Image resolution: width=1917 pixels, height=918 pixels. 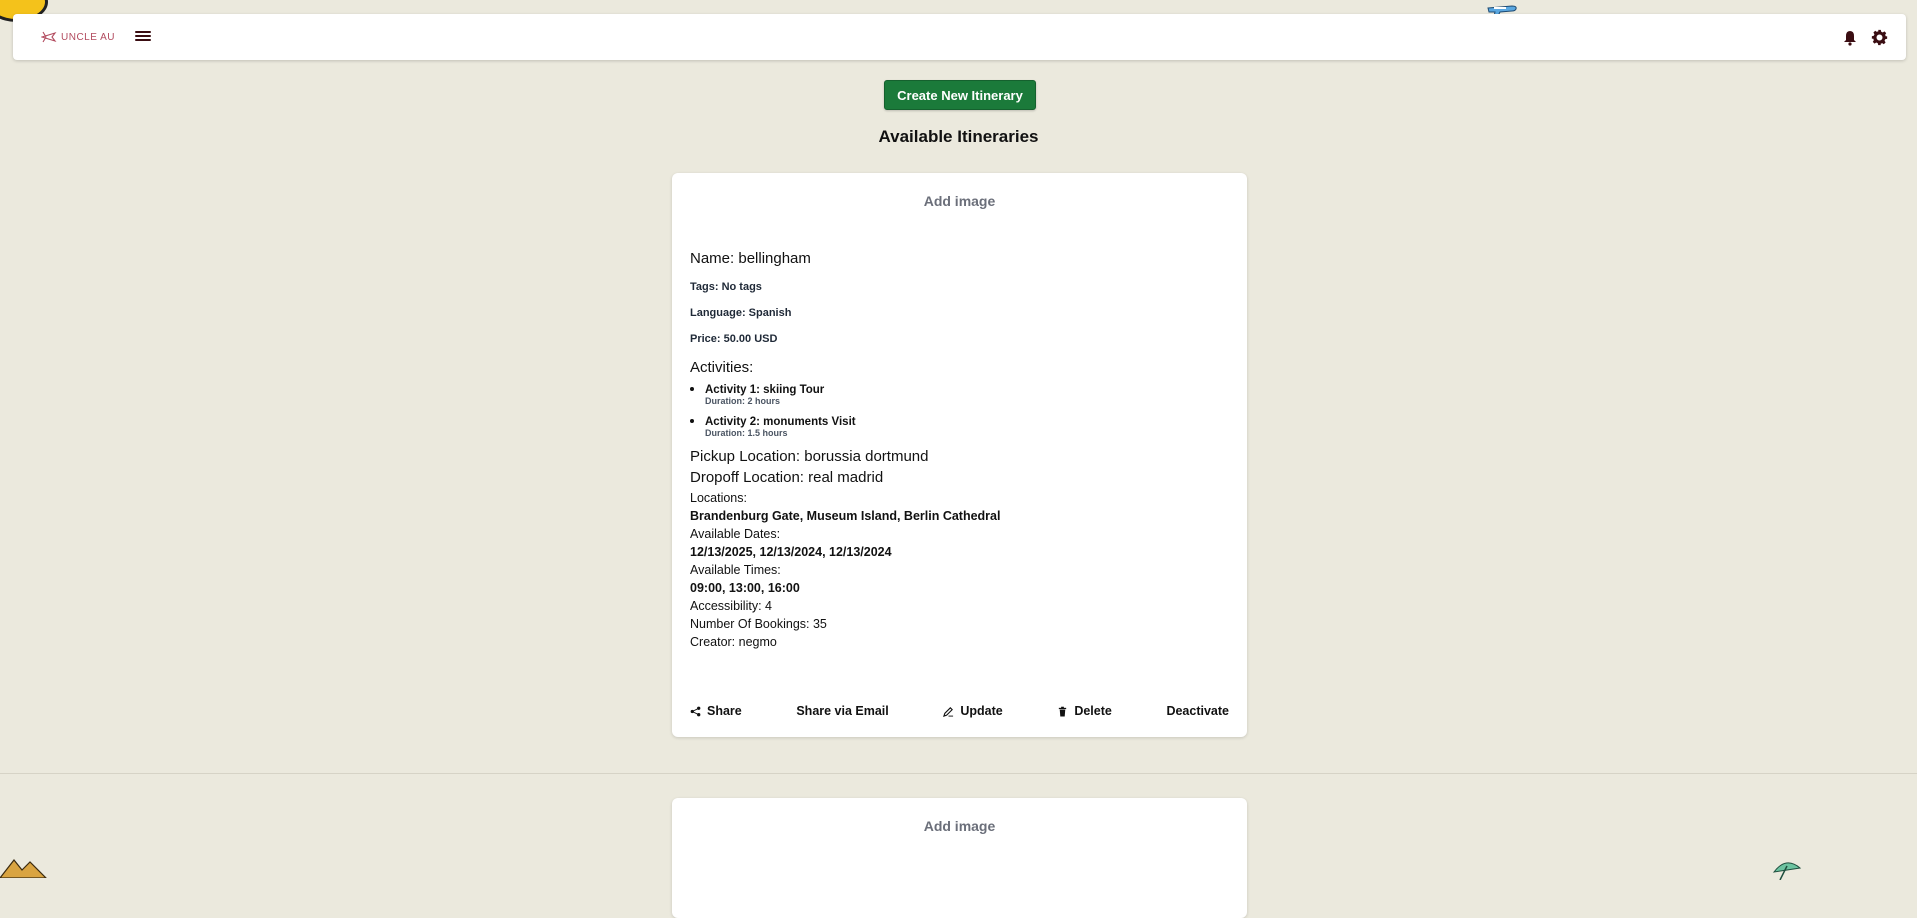 I want to click on deactivate-button: Deactivate, so click(x=1197, y=711).